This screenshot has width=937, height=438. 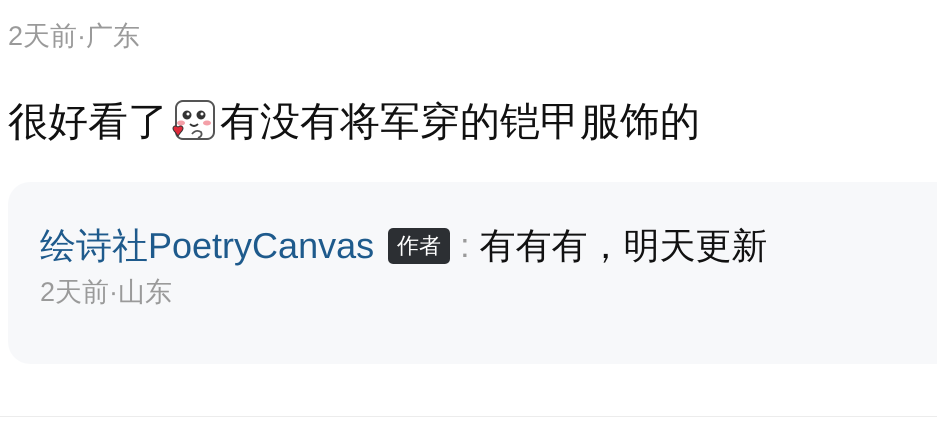 What do you see at coordinates (74, 36) in the screenshot?
I see `comment-meta: 2天前·广东` at bounding box center [74, 36].